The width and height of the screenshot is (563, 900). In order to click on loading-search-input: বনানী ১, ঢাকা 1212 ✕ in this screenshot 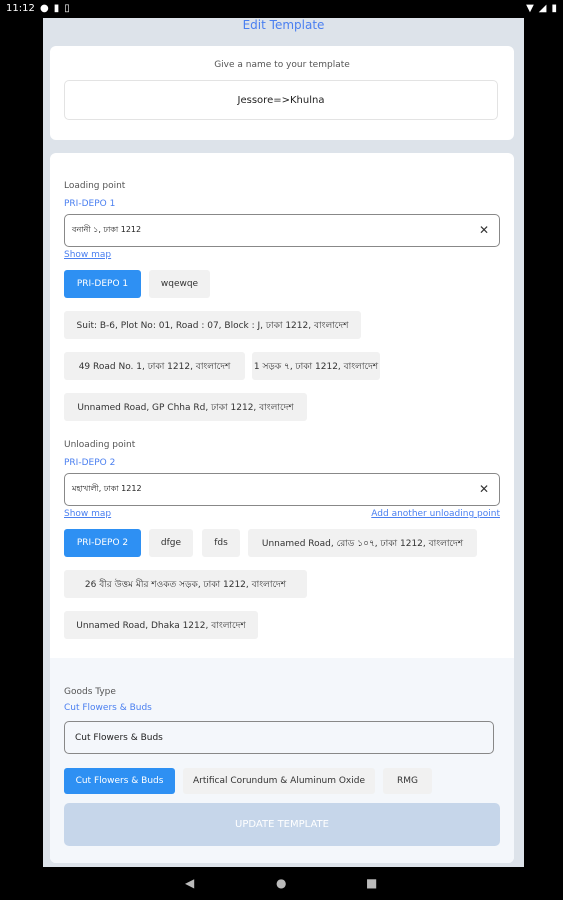, I will do `click(282, 230)`.